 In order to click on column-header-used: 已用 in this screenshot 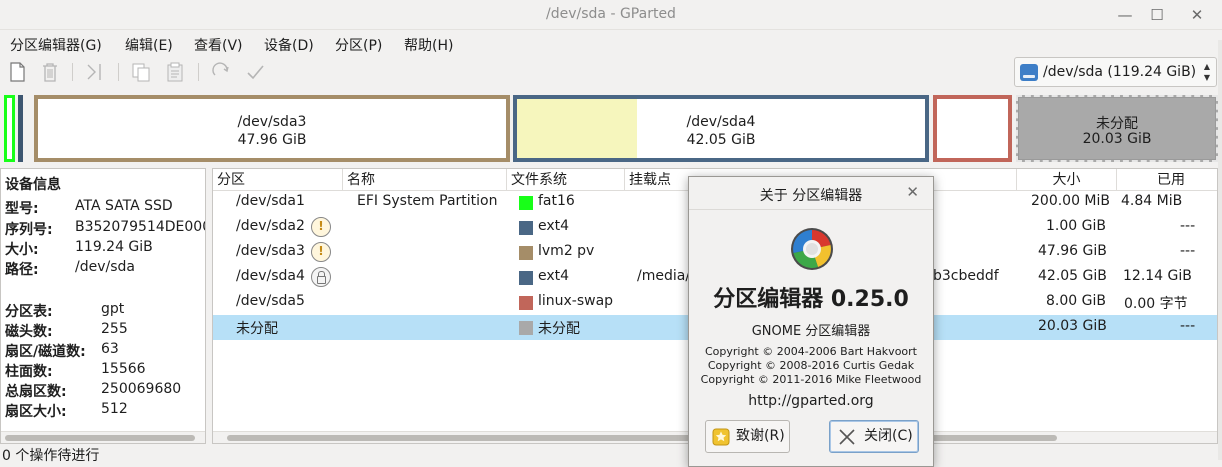, I will do `click(1167, 180)`.